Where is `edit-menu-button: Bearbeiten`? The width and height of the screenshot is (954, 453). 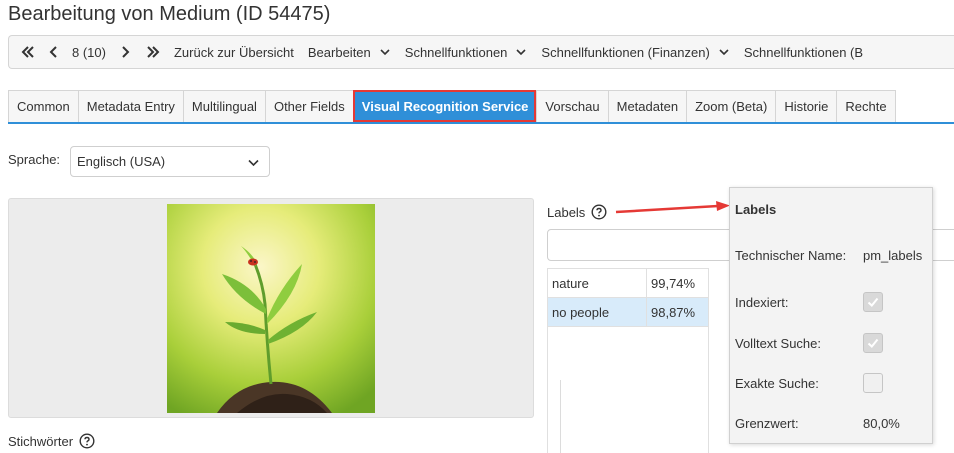
edit-menu-button: Bearbeiten is located at coordinates (349, 52).